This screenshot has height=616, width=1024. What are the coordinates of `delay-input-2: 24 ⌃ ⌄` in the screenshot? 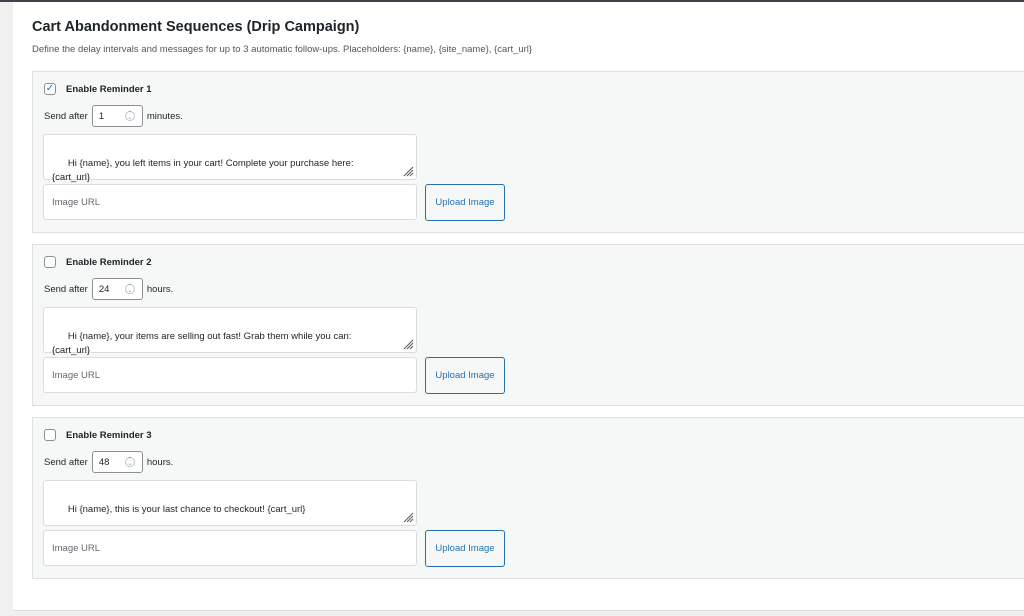 It's located at (117, 289).